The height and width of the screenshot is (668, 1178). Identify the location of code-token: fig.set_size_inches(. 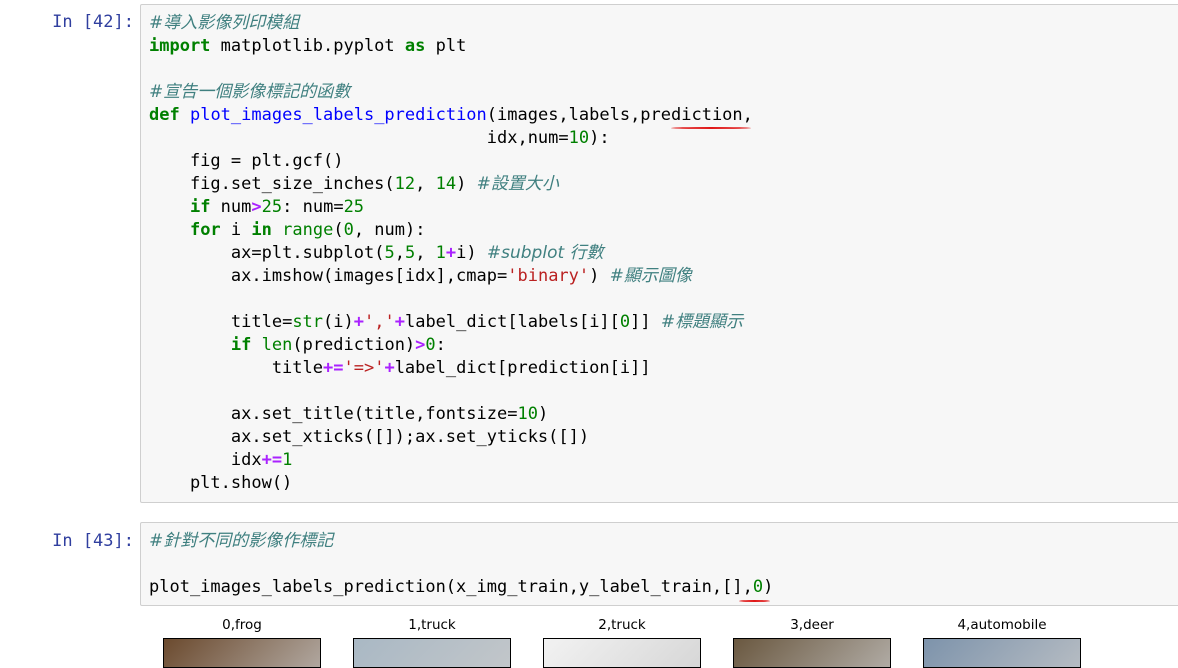
(272, 184).